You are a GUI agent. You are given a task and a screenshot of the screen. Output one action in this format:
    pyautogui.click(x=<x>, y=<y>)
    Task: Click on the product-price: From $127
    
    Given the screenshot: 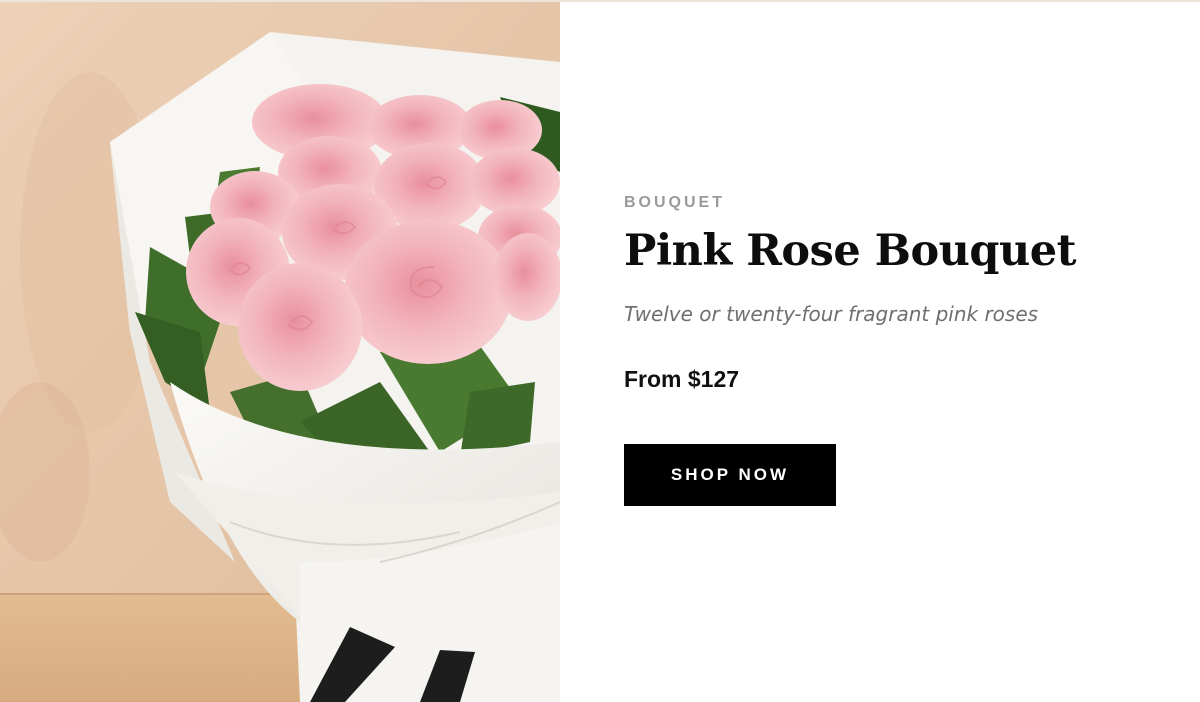 What is the action you would take?
    pyautogui.click(x=682, y=379)
    